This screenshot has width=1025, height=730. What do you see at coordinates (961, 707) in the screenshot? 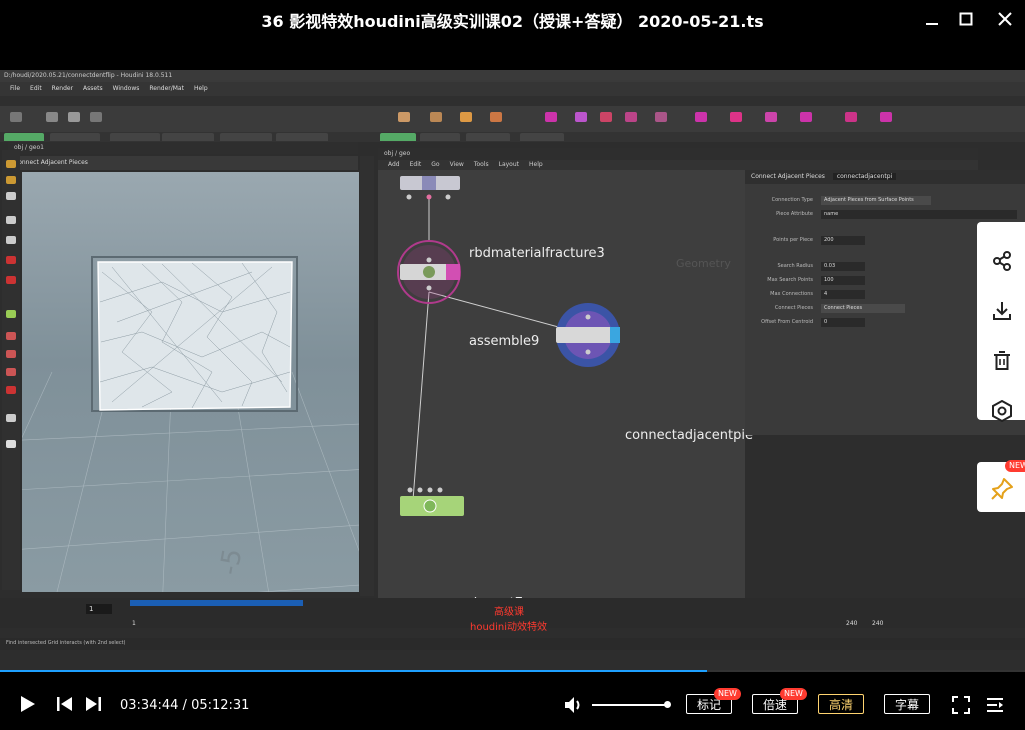
I see `fullscreen-button` at bounding box center [961, 707].